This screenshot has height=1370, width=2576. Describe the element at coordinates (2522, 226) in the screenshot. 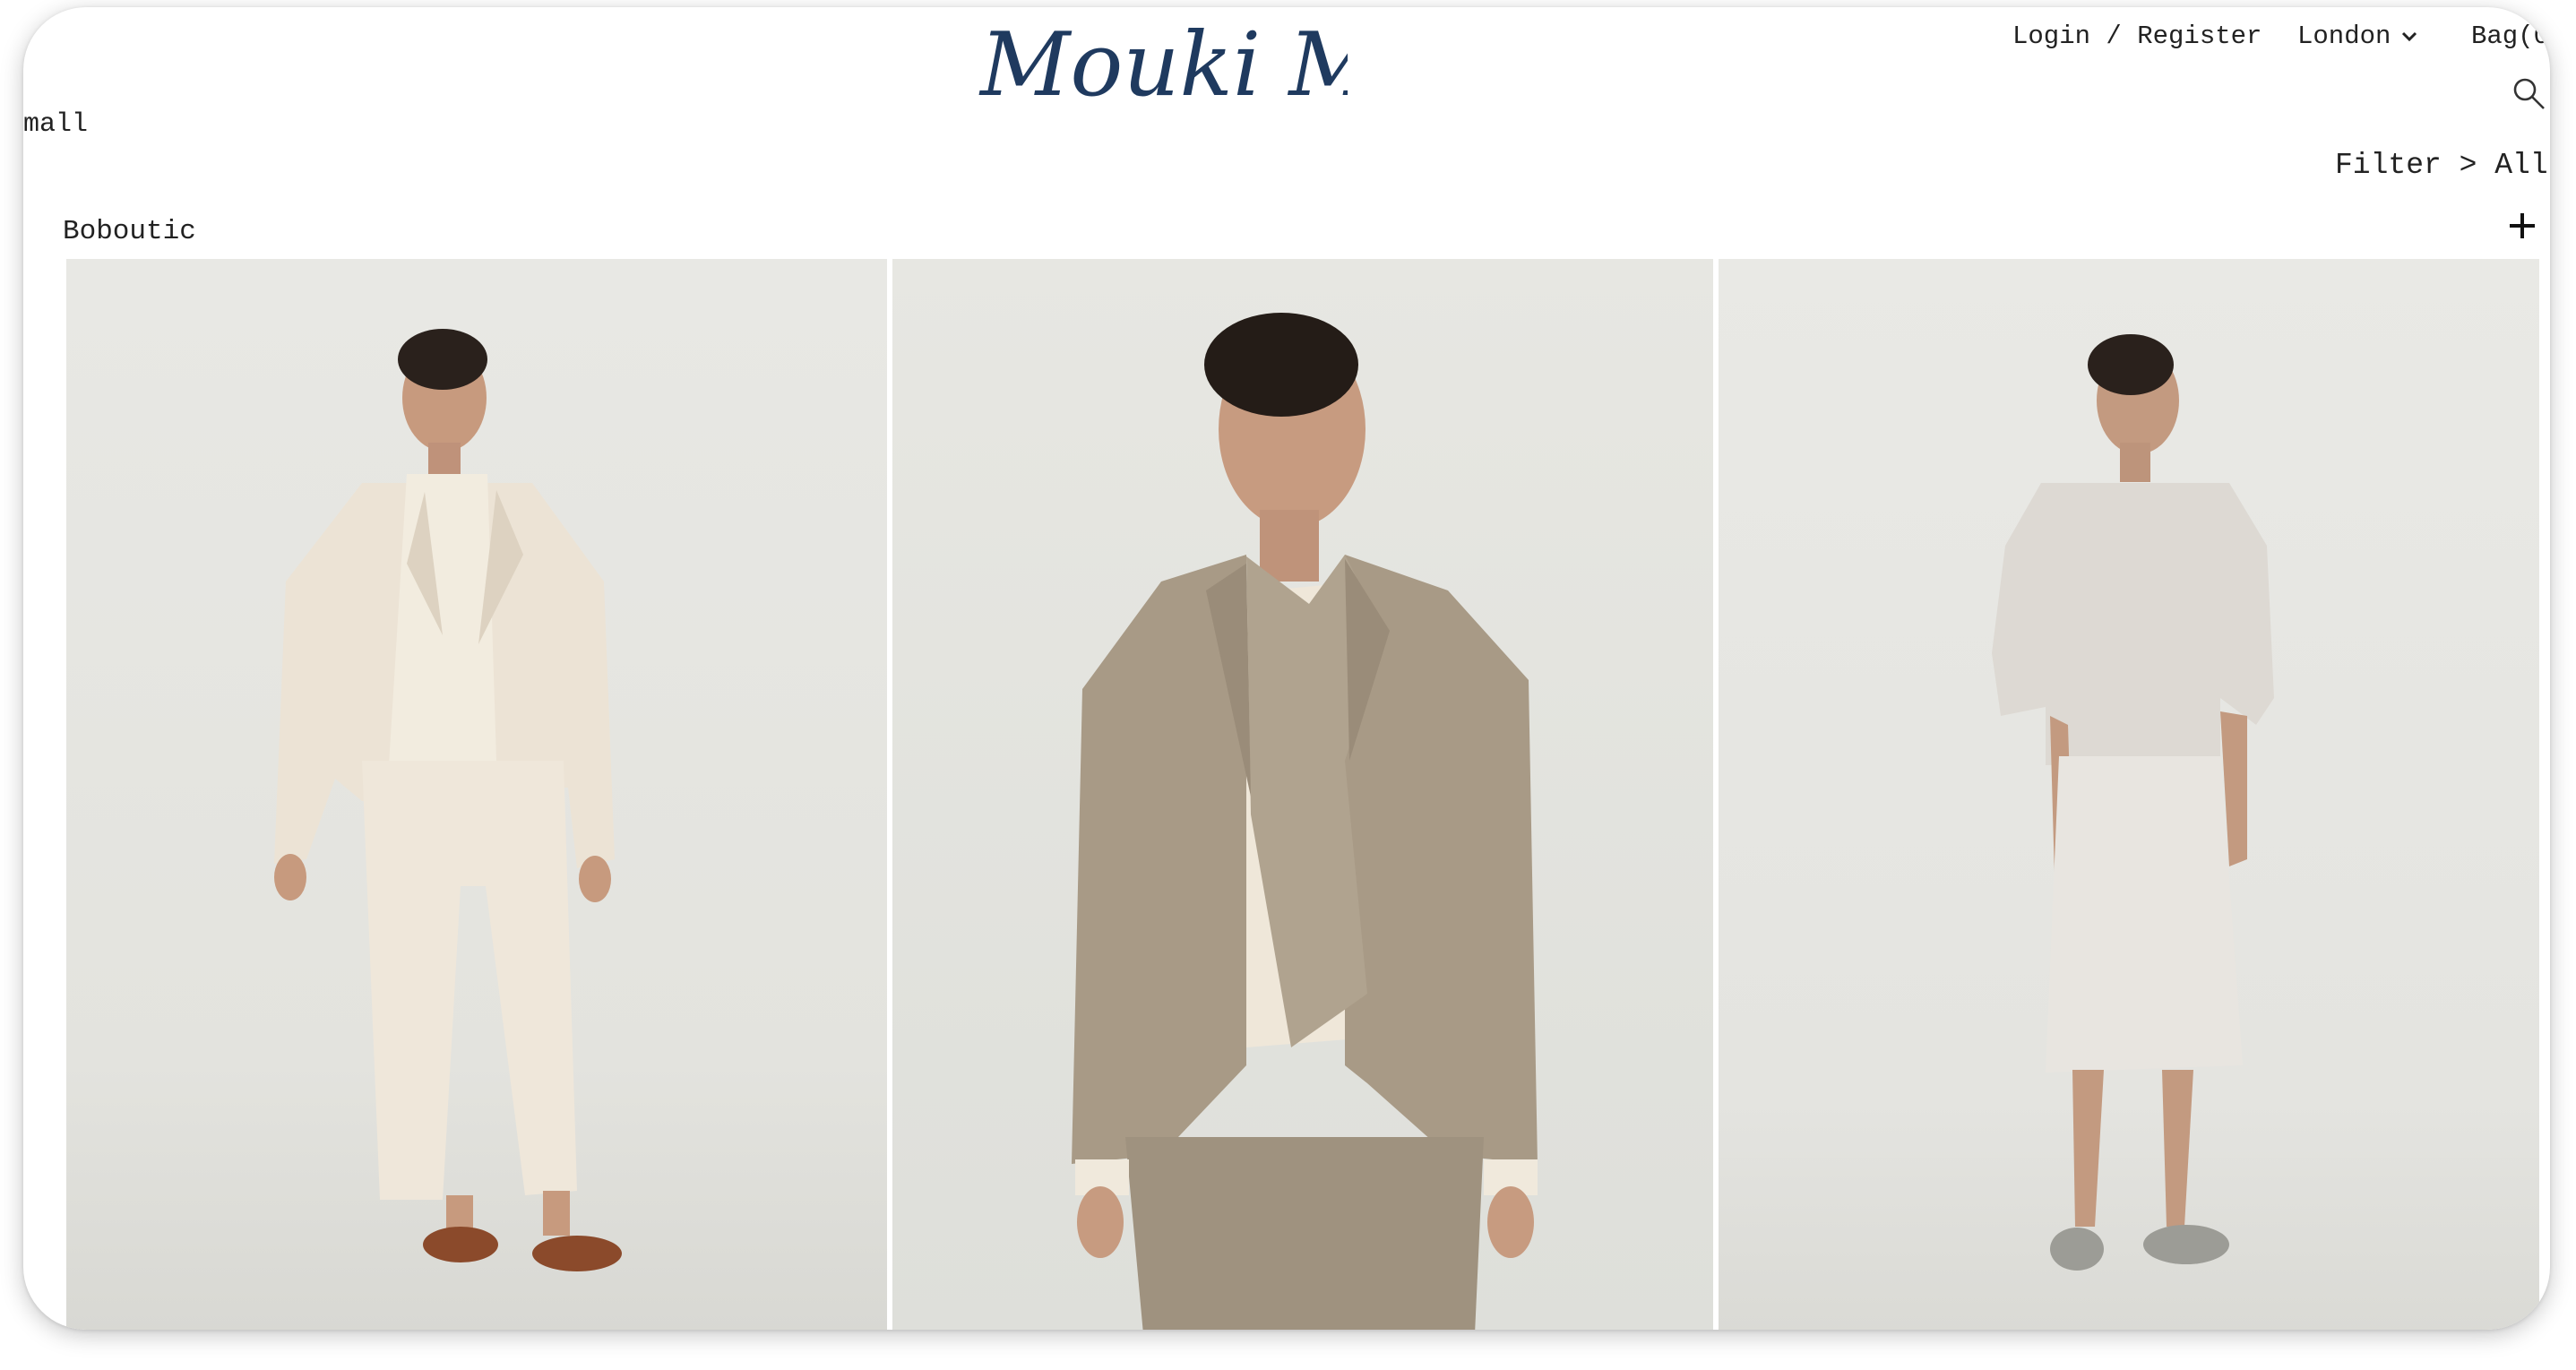

I see `plus-icon` at that location.